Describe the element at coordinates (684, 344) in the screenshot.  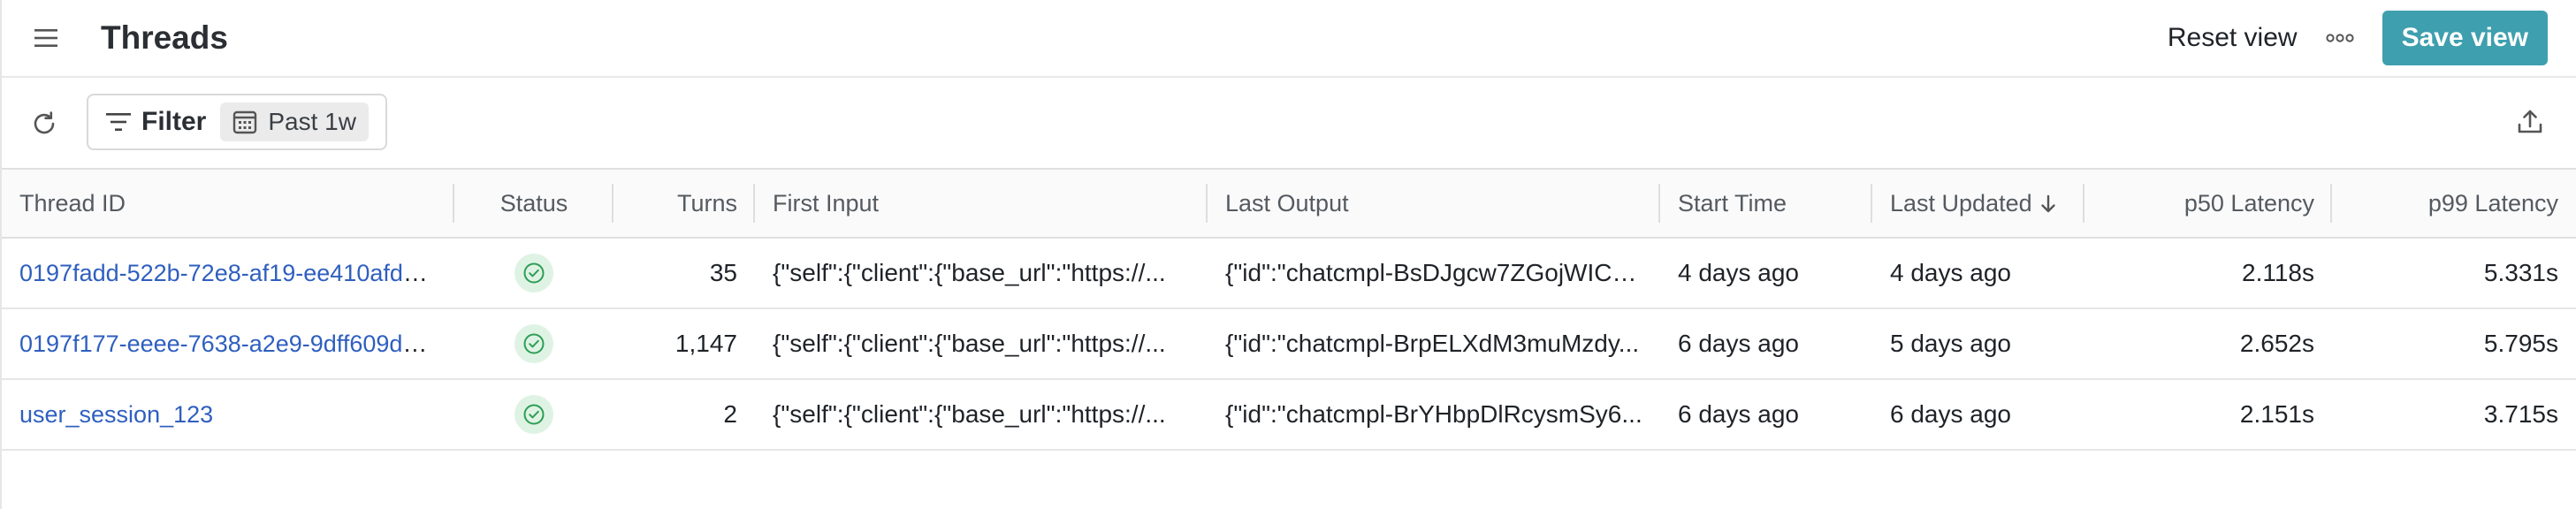
I see `turns-cell: 1,147` at that location.